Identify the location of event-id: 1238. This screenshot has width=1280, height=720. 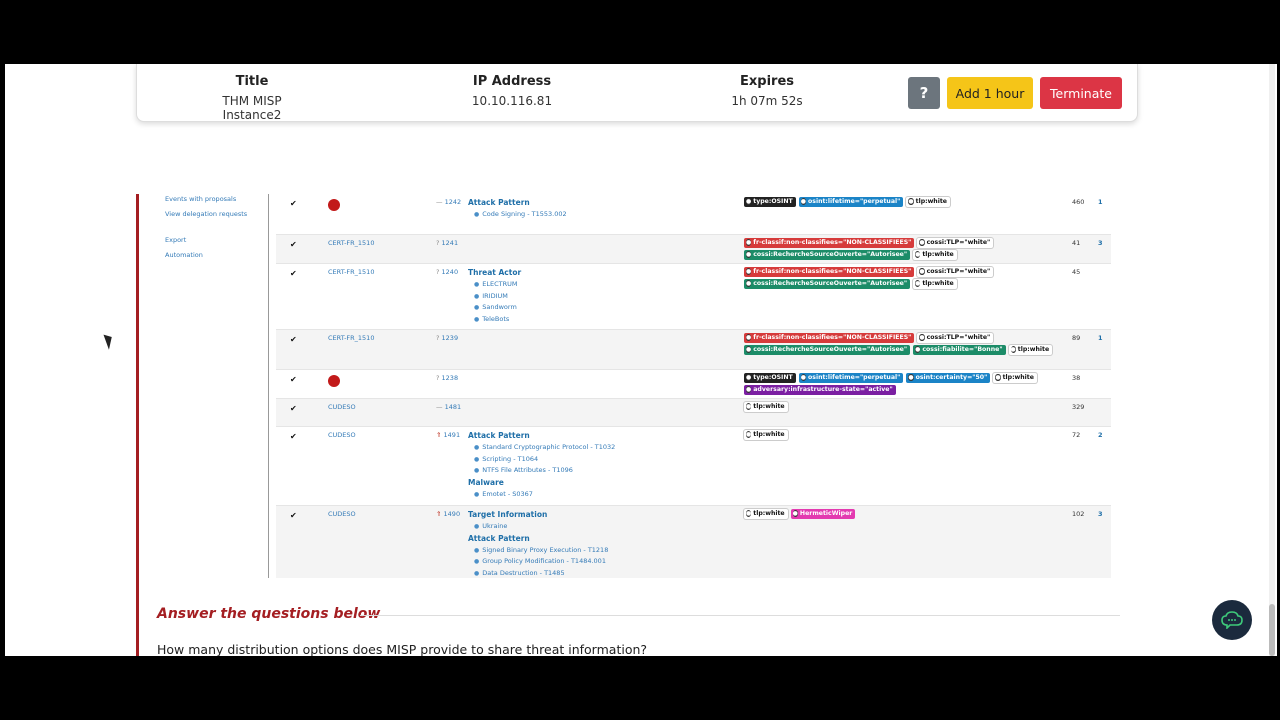
(450, 378).